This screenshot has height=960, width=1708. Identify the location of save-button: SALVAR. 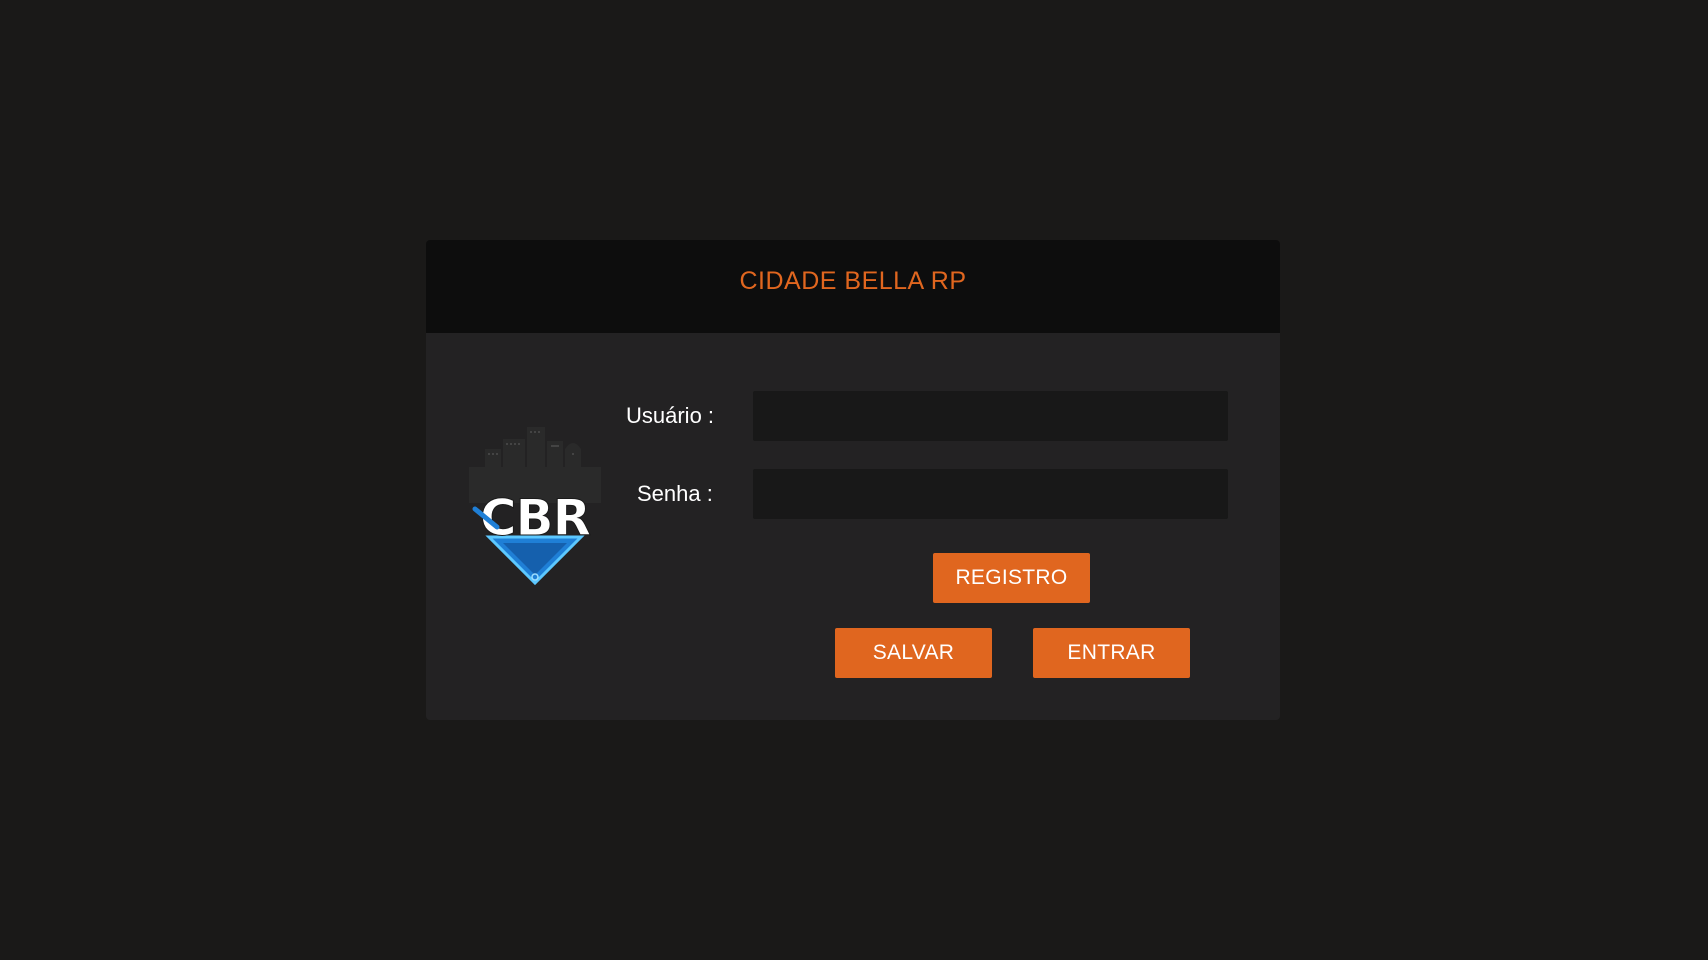
(913, 653).